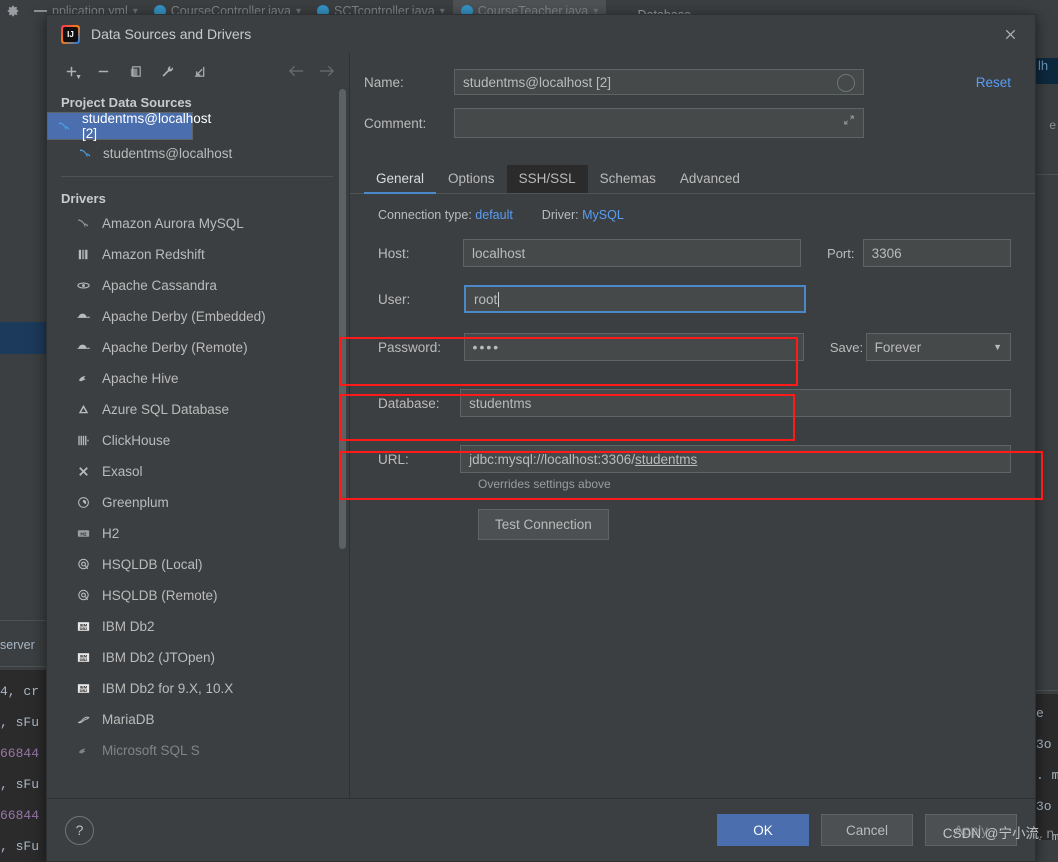 The width and height of the screenshot is (1058, 862). I want to click on gear-icon, so click(13, 11).